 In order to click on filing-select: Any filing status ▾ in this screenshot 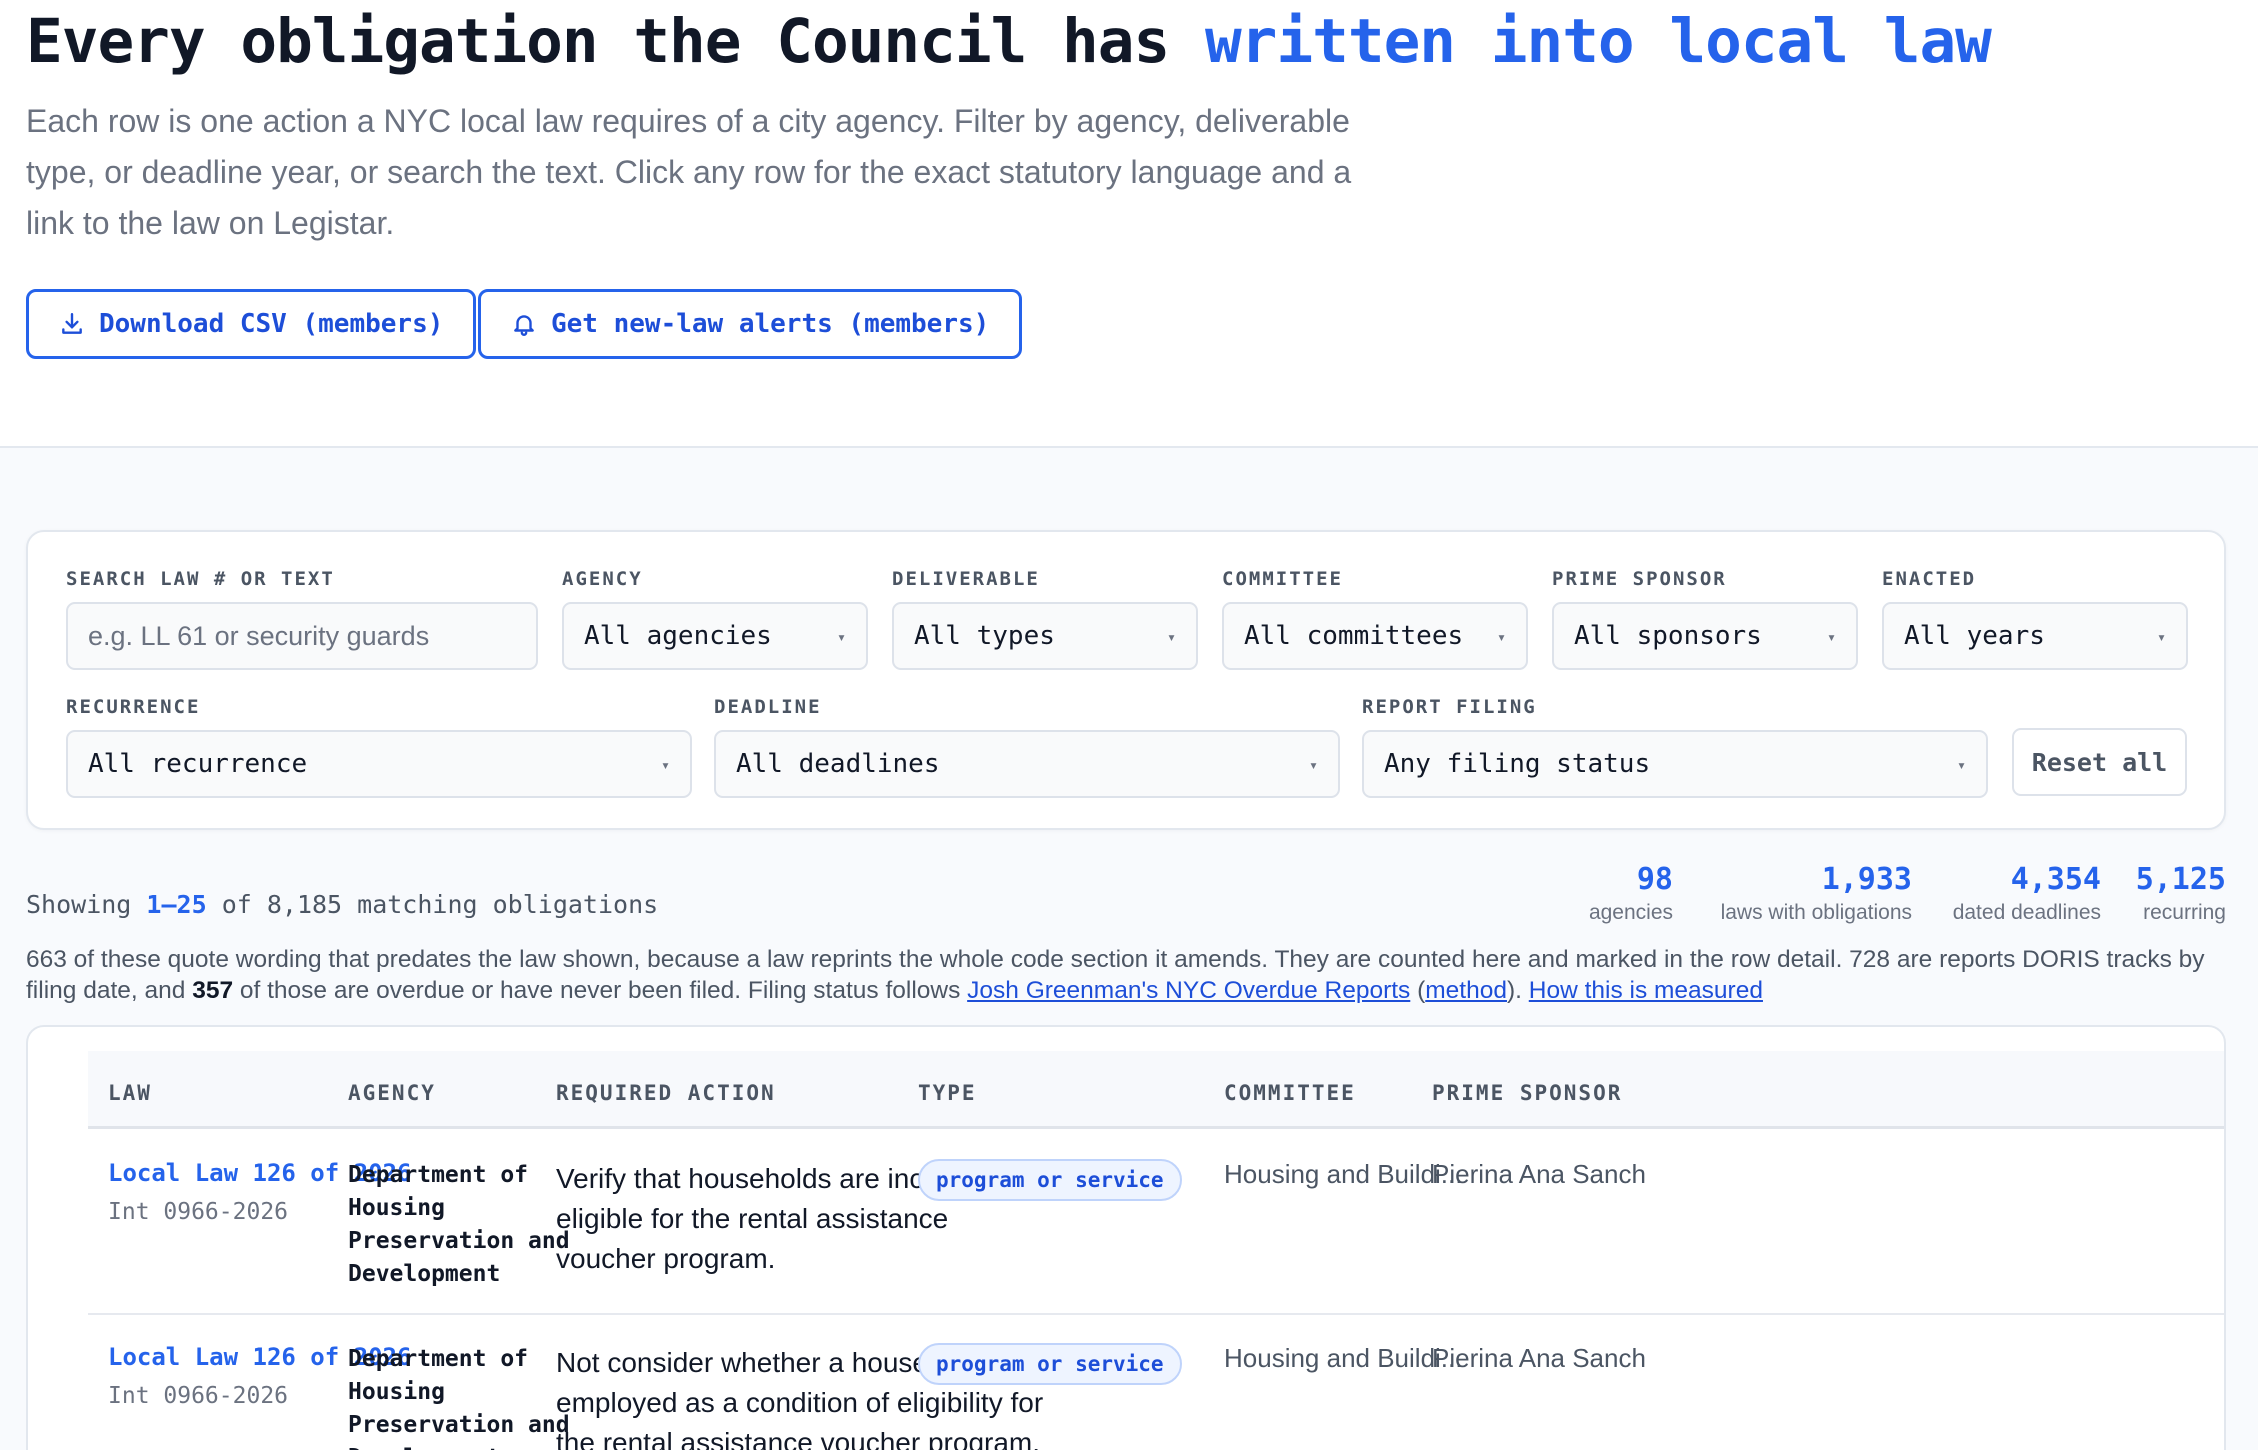, I will do `click(1675, 764)`.